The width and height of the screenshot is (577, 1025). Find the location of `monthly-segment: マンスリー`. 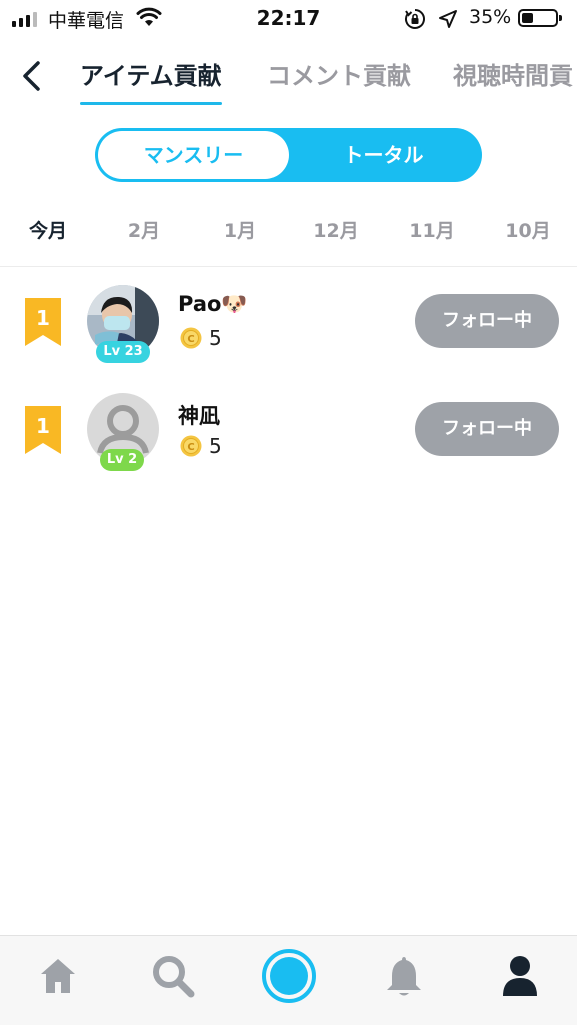

monthly-segment: マンスリー is located at coordinates (193, 155).